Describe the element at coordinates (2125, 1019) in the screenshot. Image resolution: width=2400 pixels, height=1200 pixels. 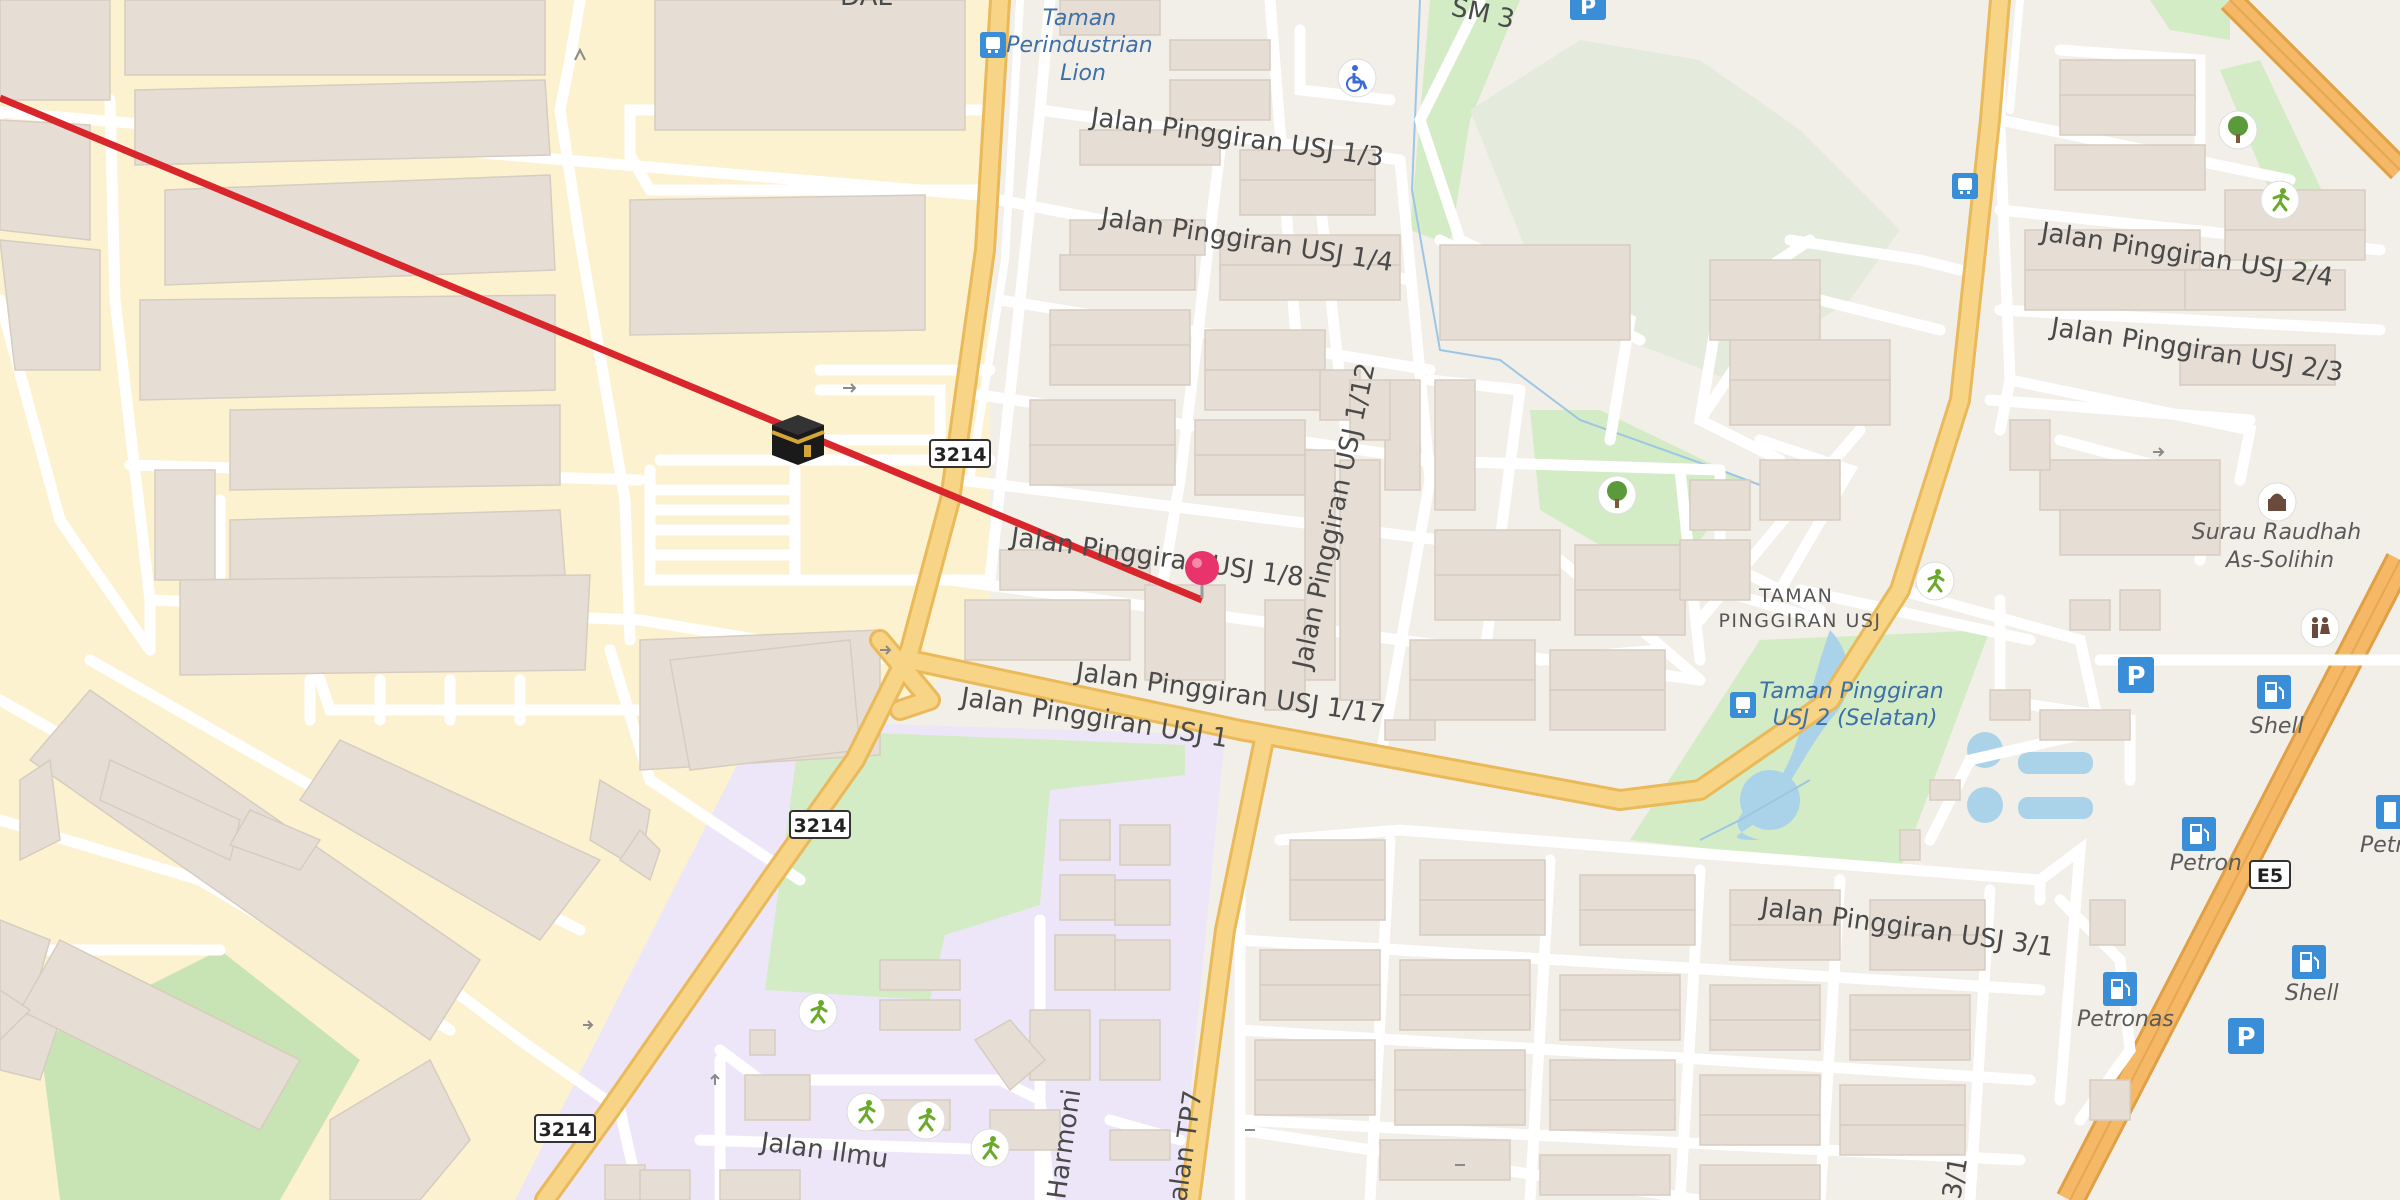
I see `poi-label-petronas: Petronas` at that location.